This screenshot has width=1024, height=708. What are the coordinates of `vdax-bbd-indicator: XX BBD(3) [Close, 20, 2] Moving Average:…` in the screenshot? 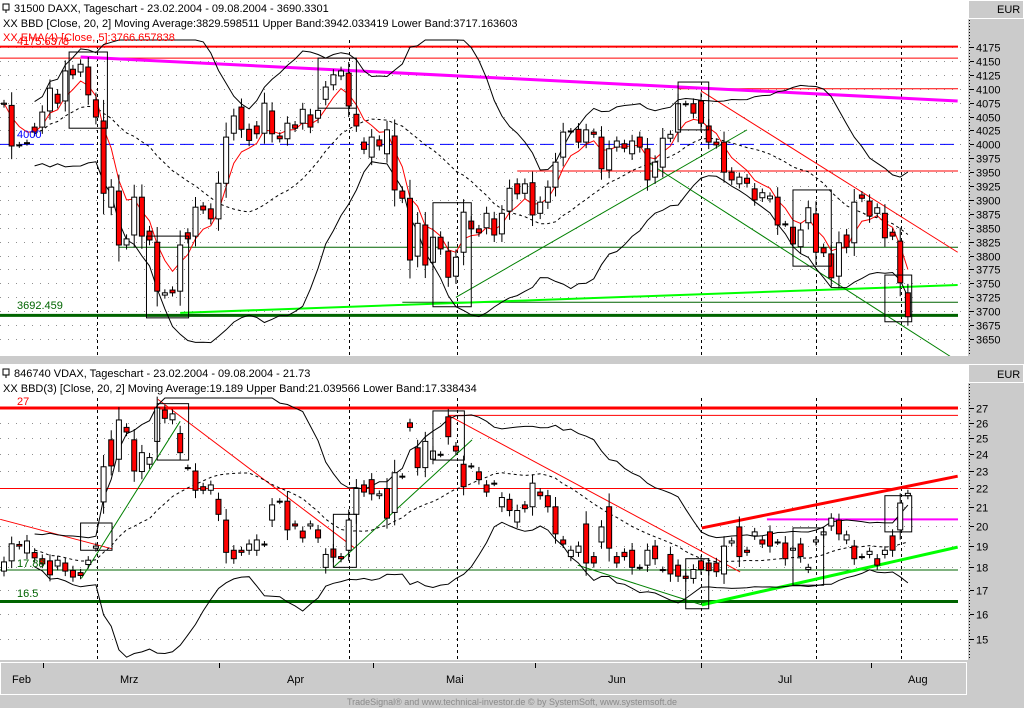 It's located at (240, 389).